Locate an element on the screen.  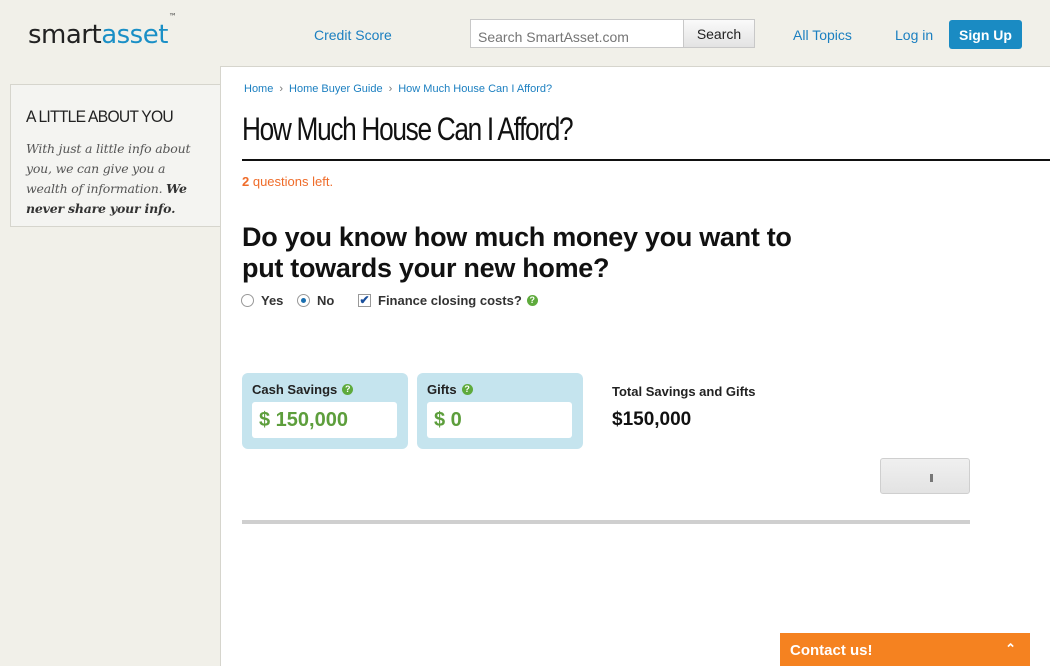
nav-log-in: Log in is located at coordinates (914, 35).